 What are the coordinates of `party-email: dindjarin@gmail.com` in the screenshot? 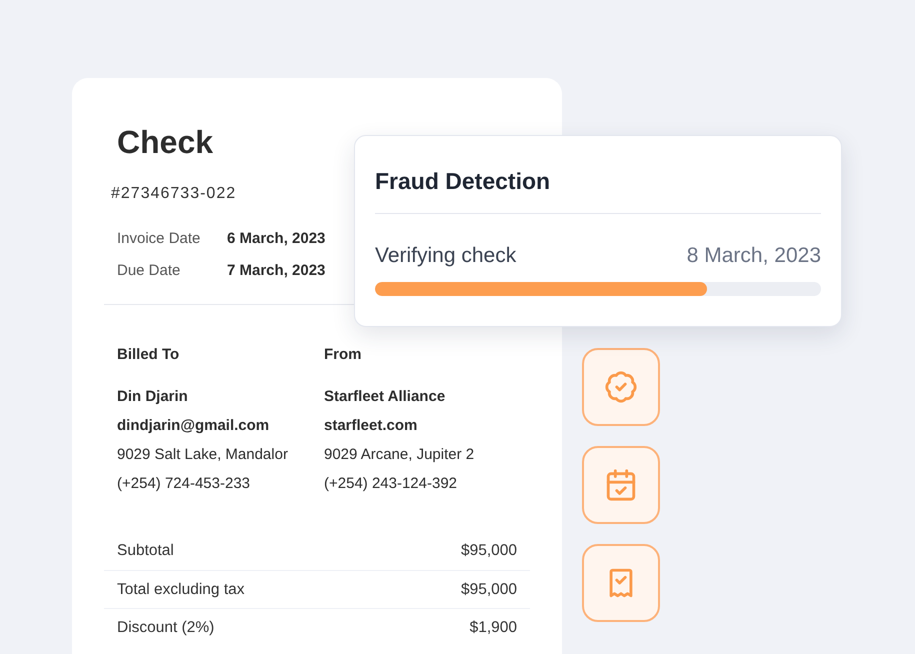 It's located at (193, 426).